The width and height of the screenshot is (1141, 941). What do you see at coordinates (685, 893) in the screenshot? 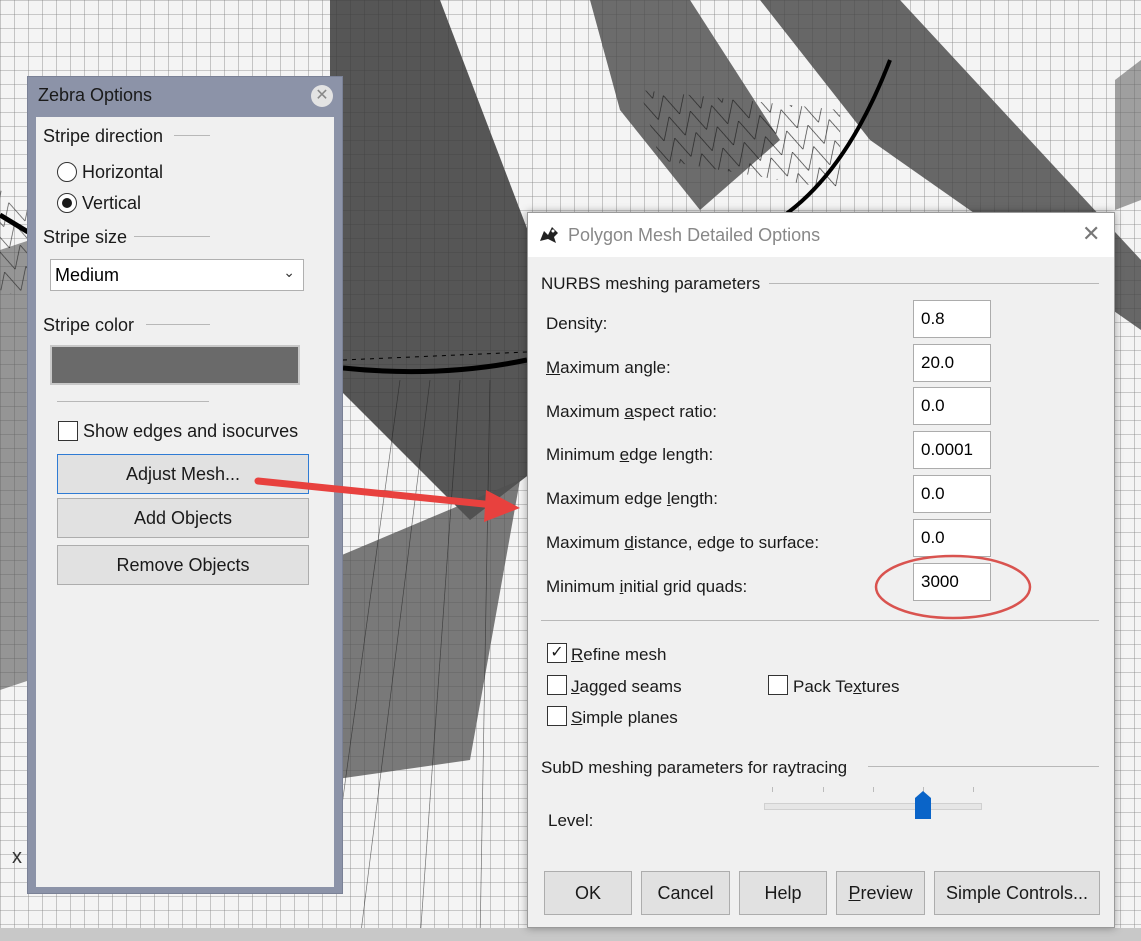
I see `cancel-button: Cancel` at bounding box center [685, 893].